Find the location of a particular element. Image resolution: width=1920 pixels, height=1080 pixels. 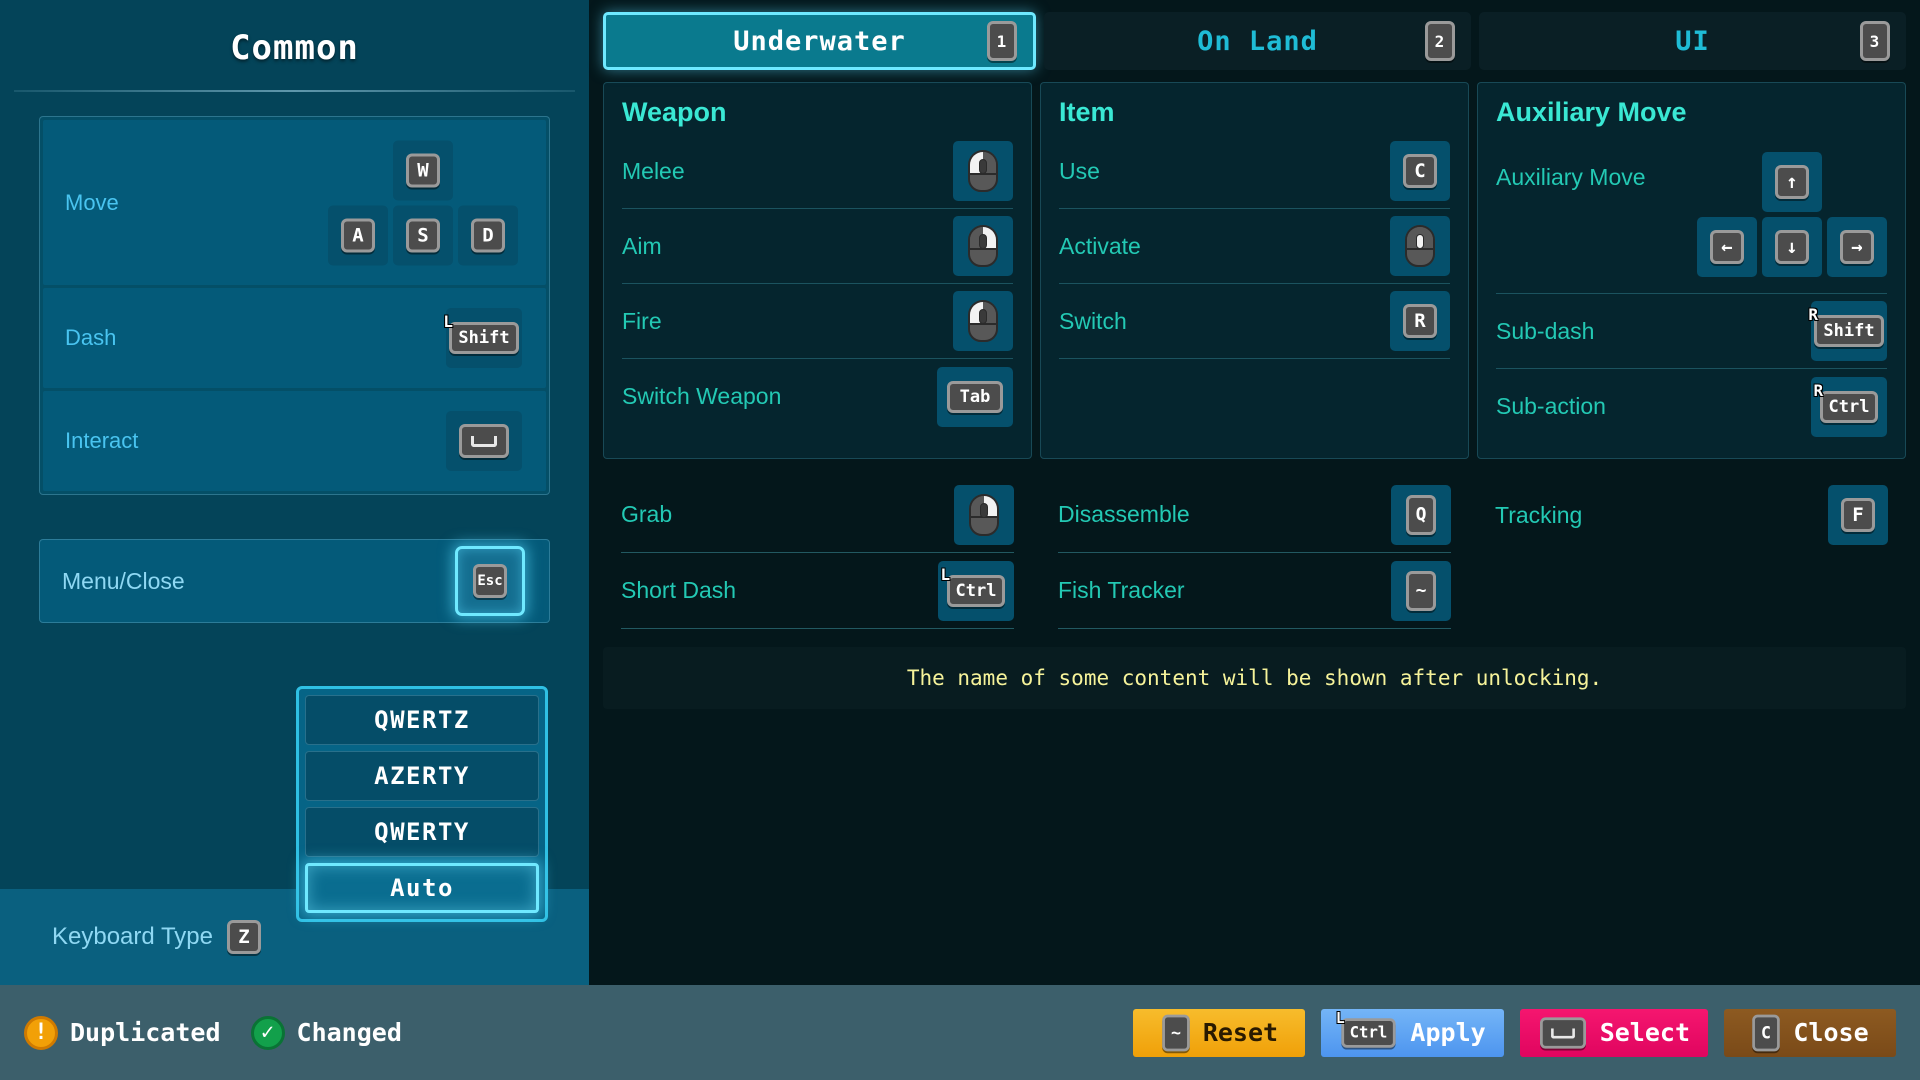

key-slot-sub-action: R Ctrl is located at coordinates (1849, 406).